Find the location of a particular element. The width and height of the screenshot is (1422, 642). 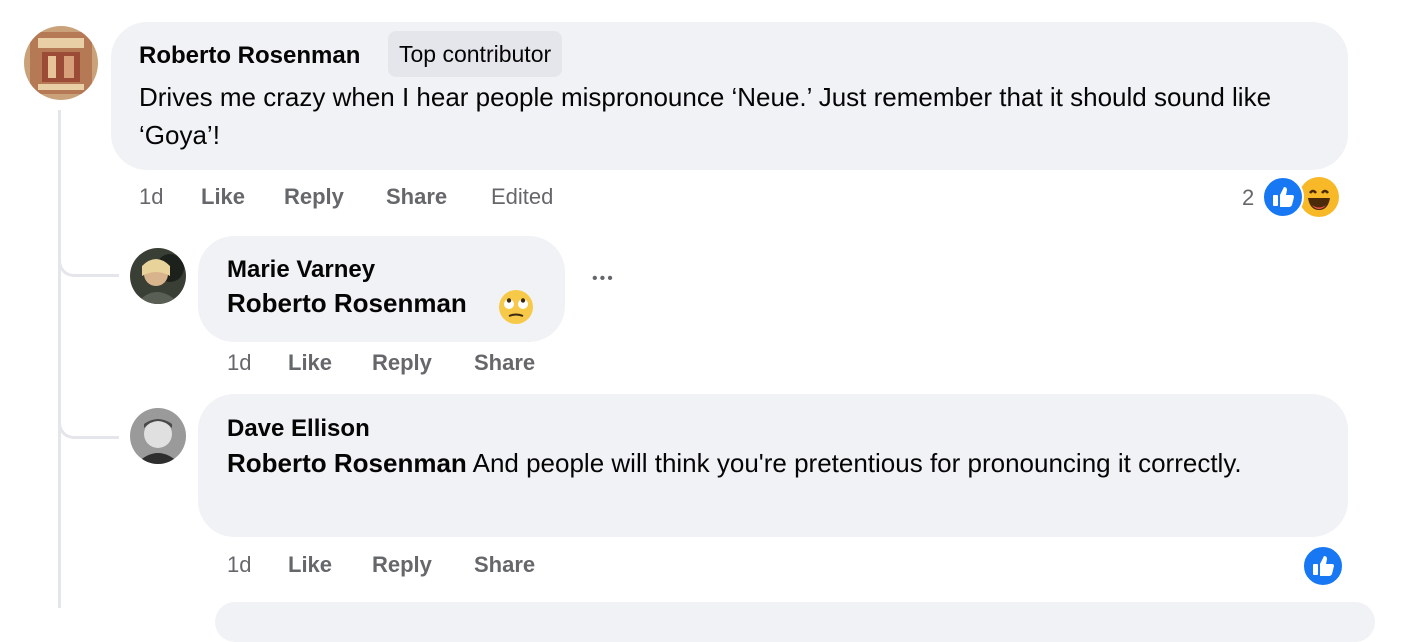

comment-actions: 1d Like Reply Share Edited is located at coordinates (389, 198).